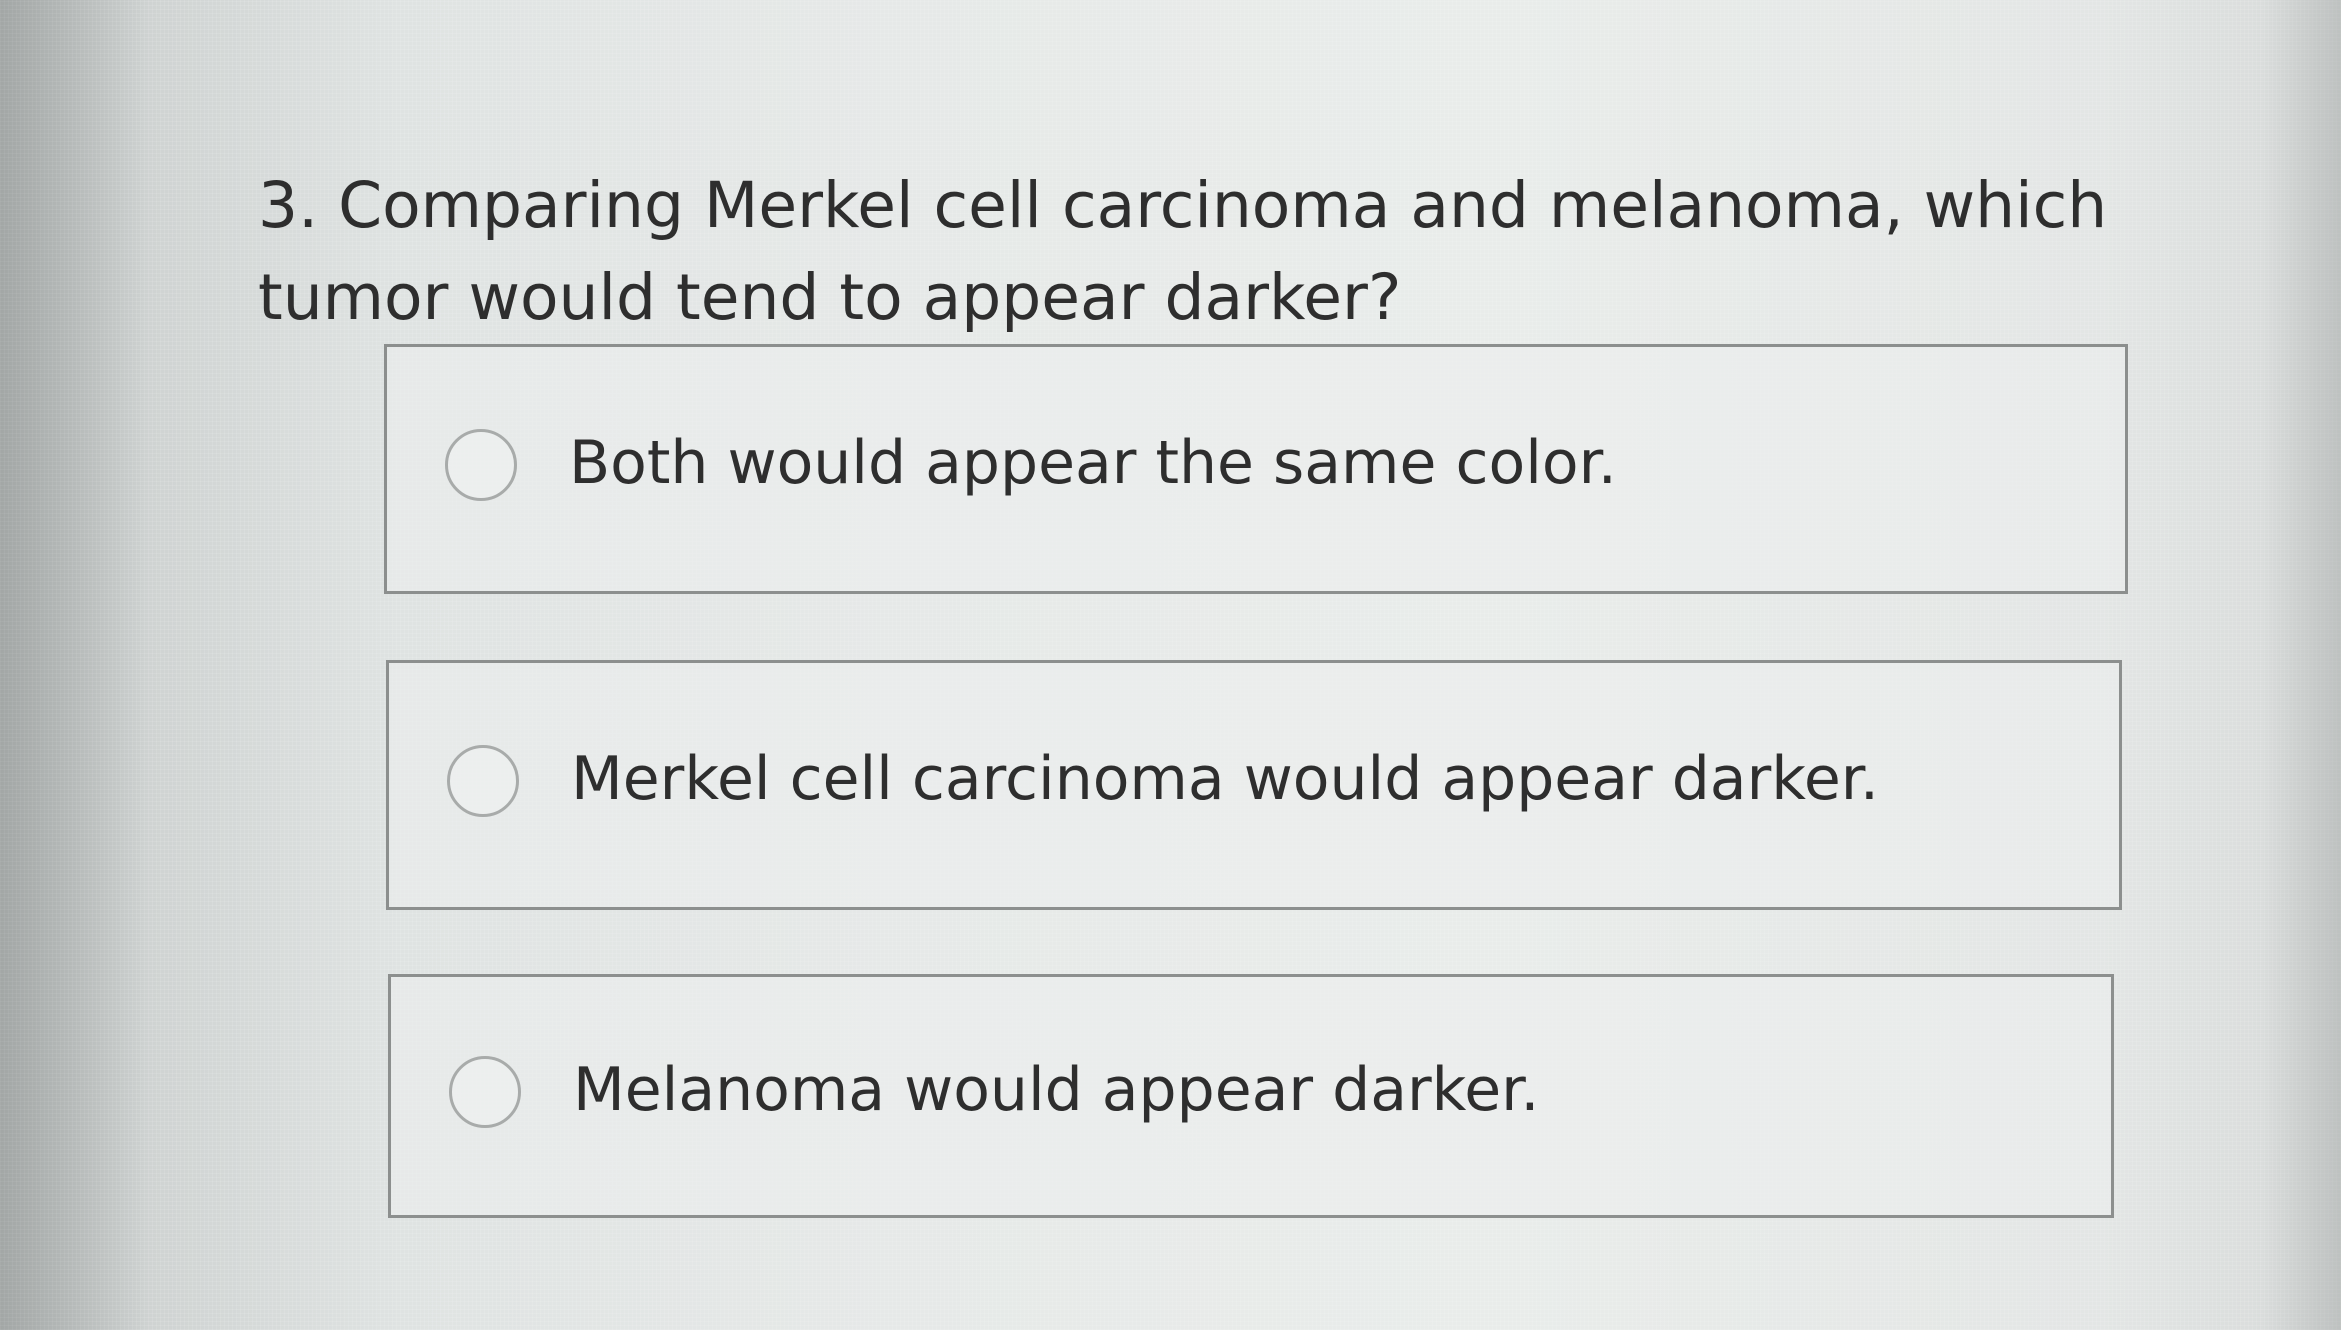 The image size is (2341, 1330). I want to click on screen-edge-shadow-right, so click(2301, 665).